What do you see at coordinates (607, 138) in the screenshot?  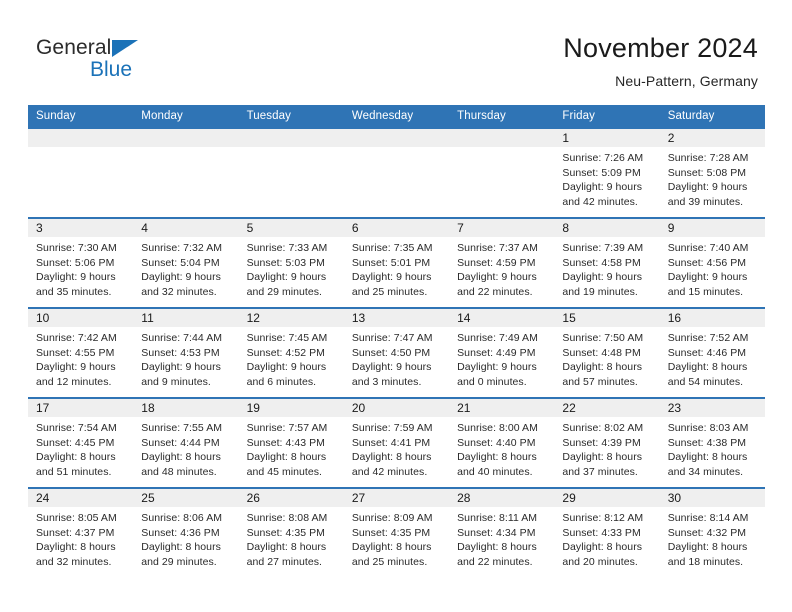 I see `day-number: 1` at bounding box center [607, 138].